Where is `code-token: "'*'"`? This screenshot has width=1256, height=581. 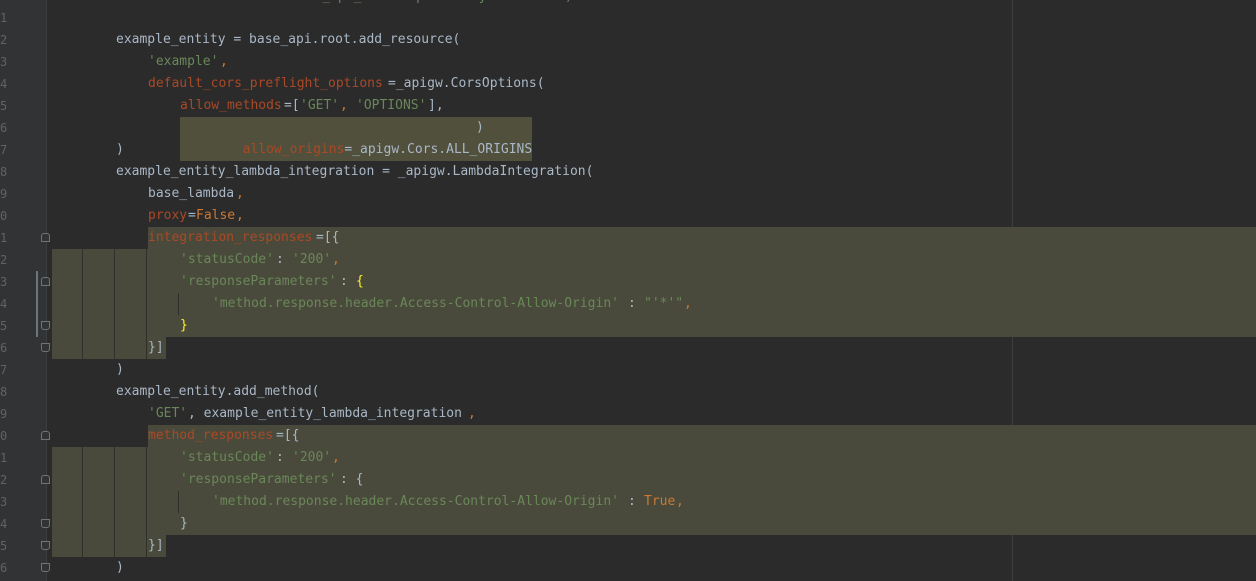
code-token: "'*'" is located at coordinates (664, 303).